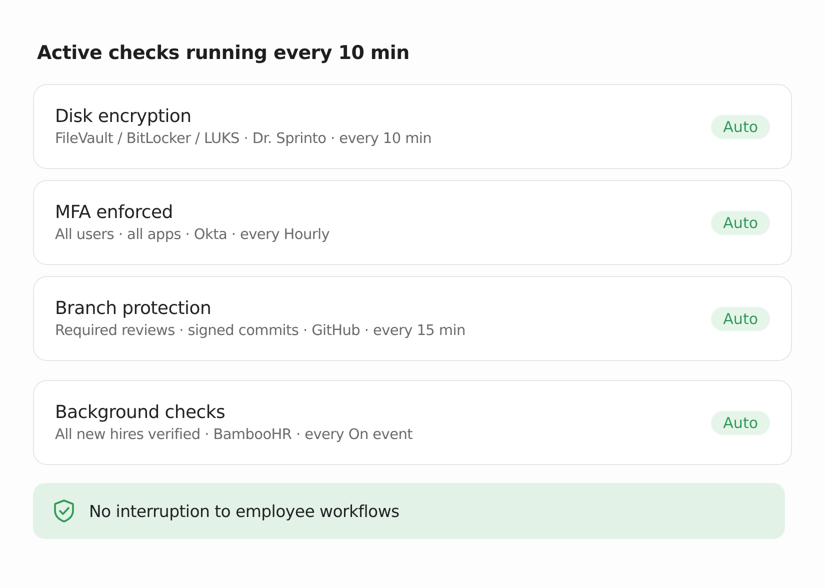  What do you see at coordinates (123, 116) in the screenshot?
I see `check-title: Disk encryption` at bounding box center [123, 116].